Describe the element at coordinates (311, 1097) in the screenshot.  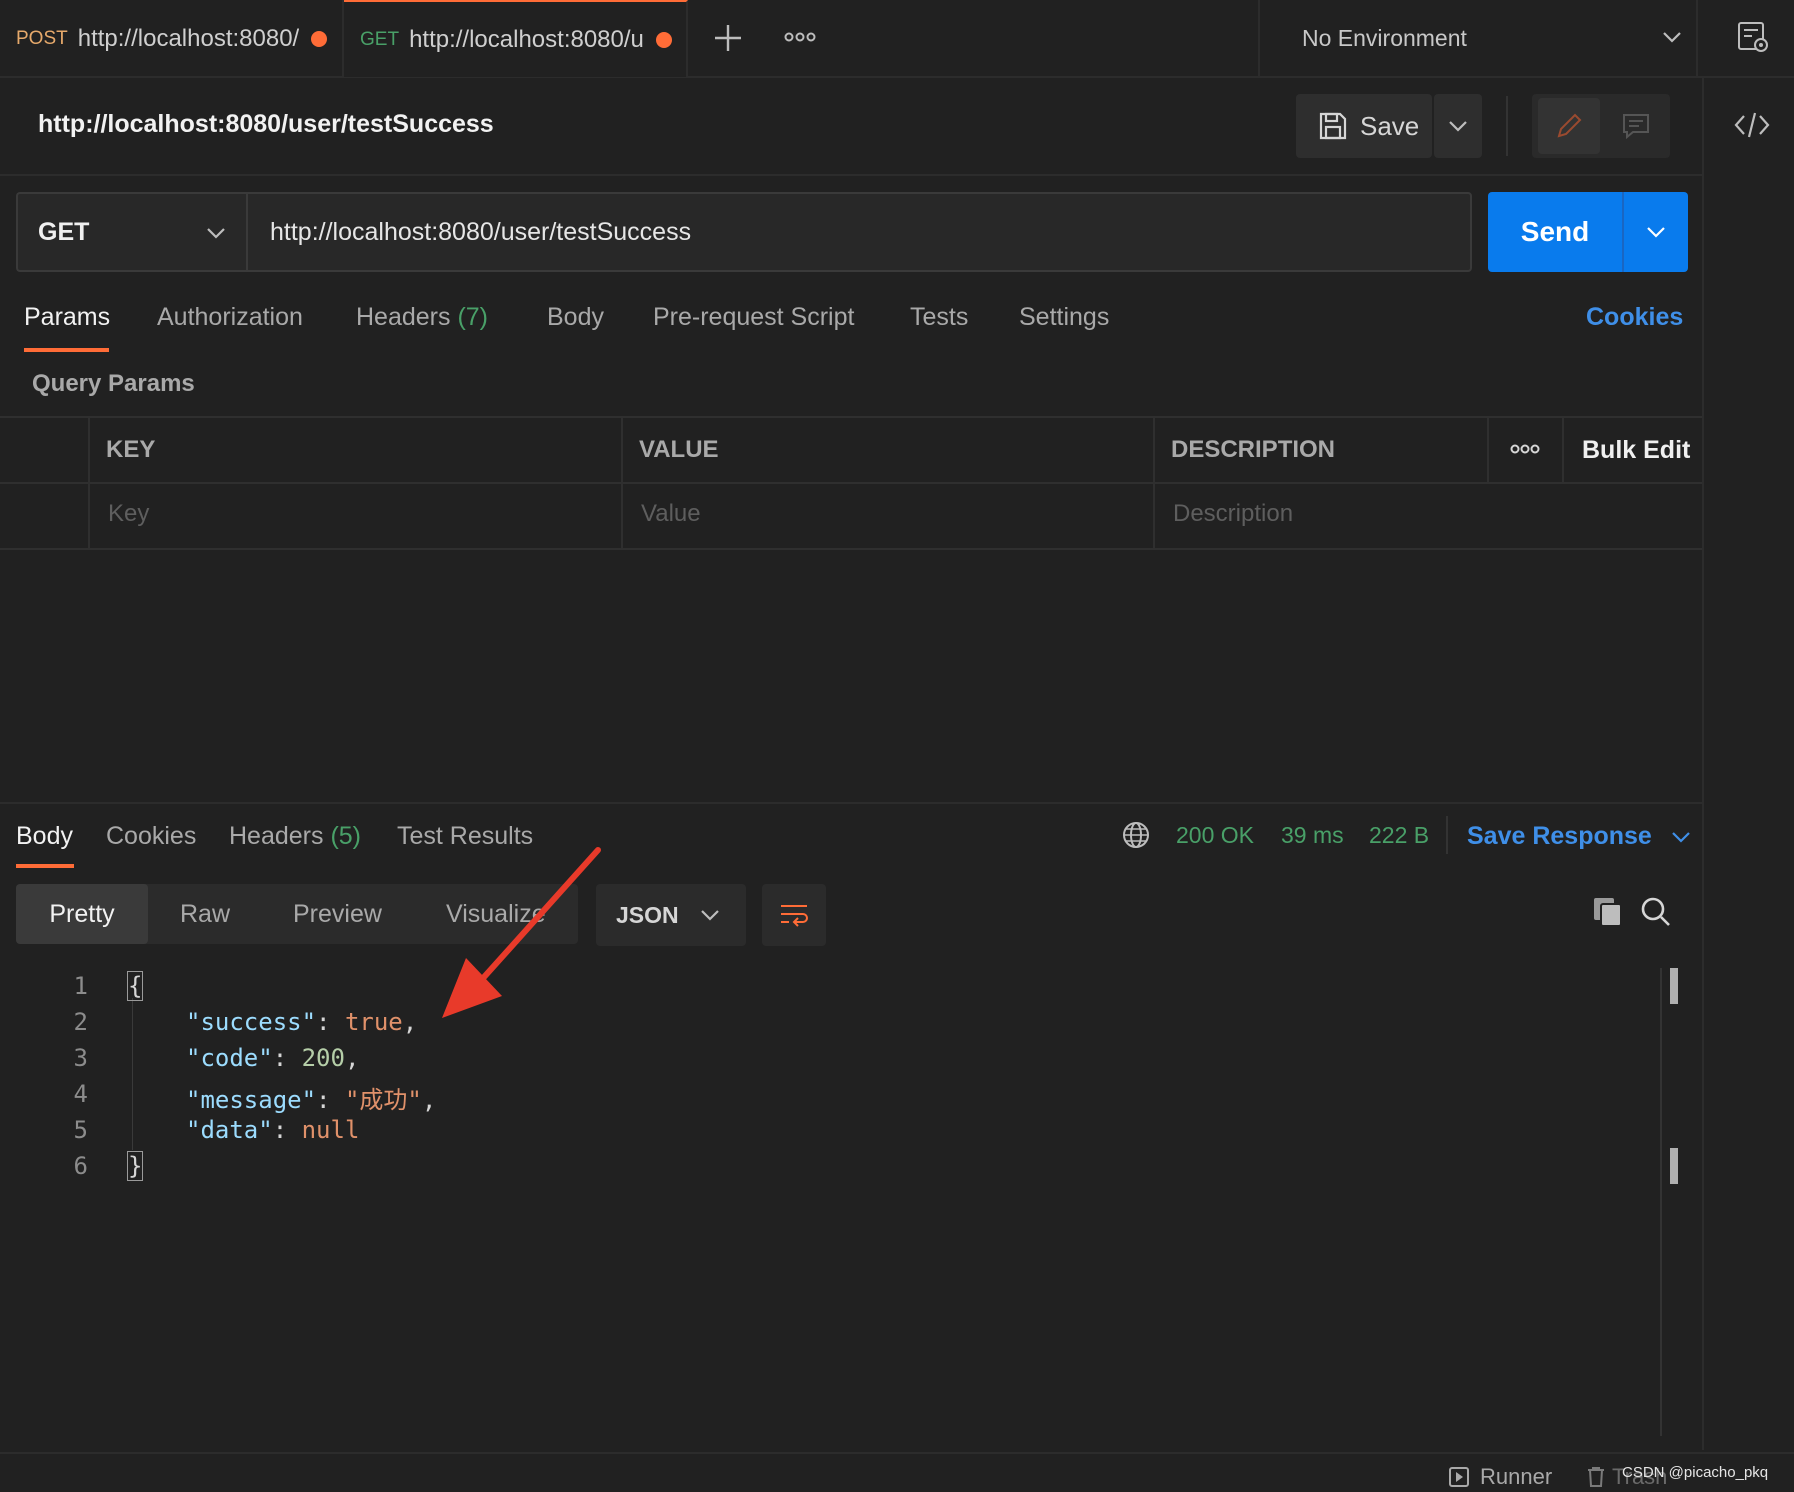
I see `code-line: "message": "成功",` at that location.